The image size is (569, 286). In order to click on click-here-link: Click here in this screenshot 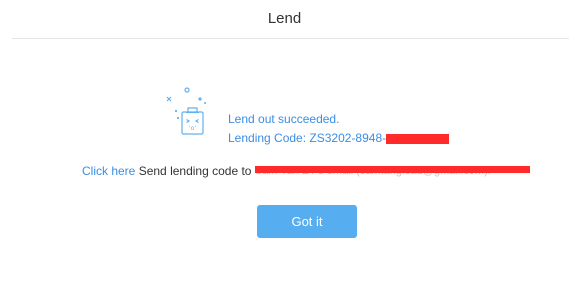, I will do `click(108, 171)`.